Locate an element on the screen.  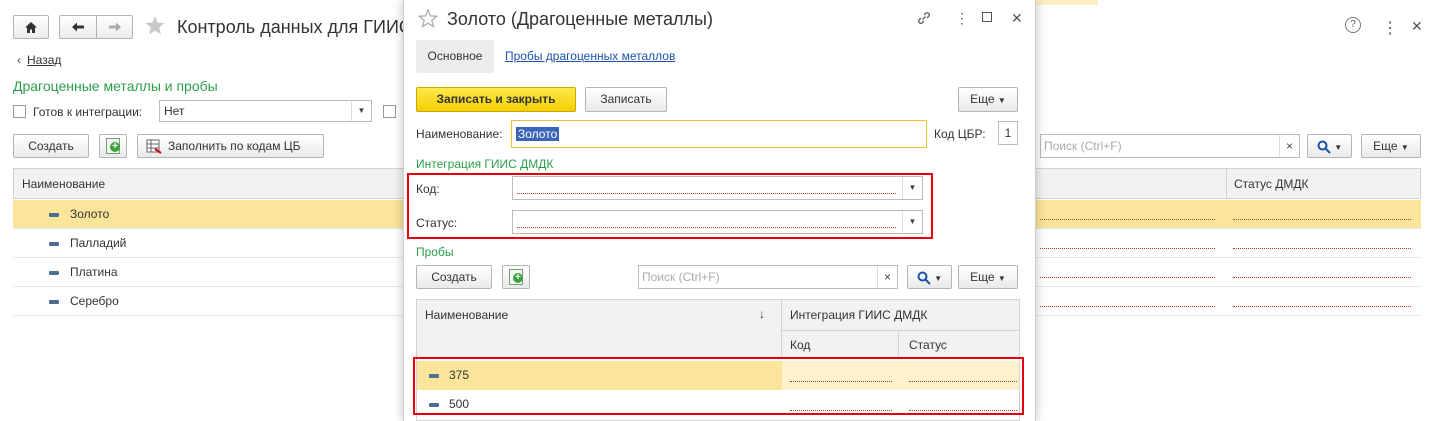
section-title: Драгоценные металлы и пробы is located at coordinates (115, 86).